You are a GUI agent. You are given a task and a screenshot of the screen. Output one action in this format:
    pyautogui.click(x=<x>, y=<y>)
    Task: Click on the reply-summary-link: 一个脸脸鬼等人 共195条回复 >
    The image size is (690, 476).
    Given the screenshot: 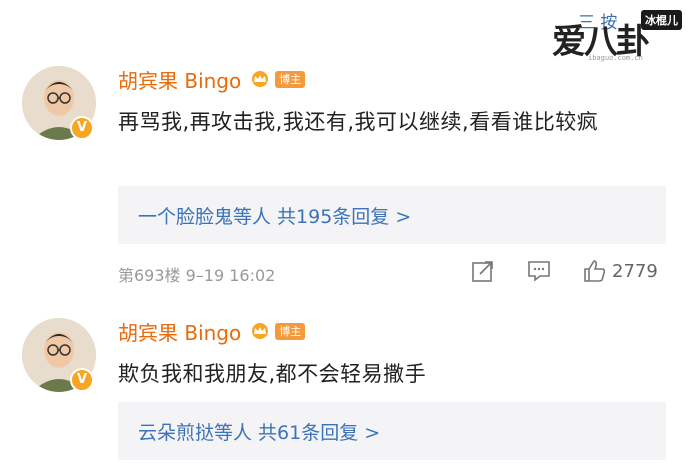 What is the action you would take?
    pyautogui.click(x=274, y=215)
    